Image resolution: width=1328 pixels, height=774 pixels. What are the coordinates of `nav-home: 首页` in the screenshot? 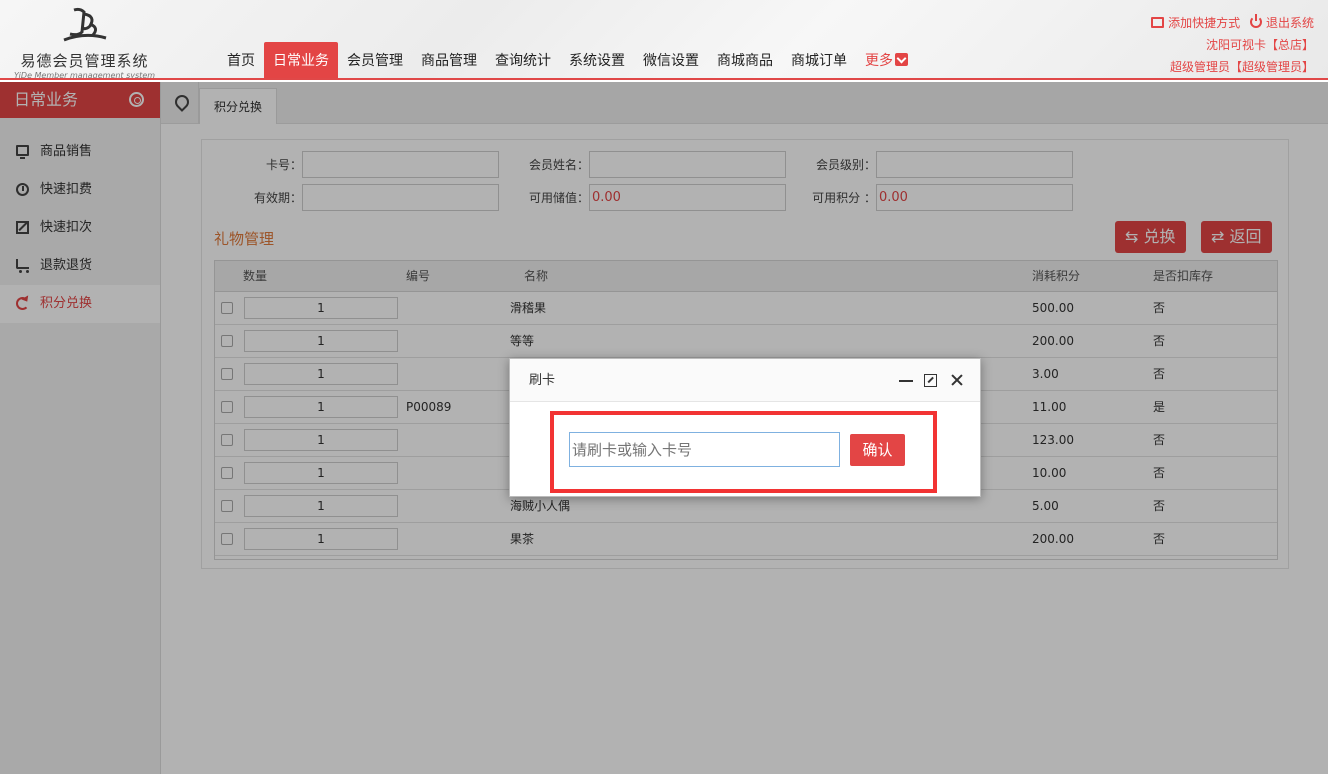 It's located at (241, 61).